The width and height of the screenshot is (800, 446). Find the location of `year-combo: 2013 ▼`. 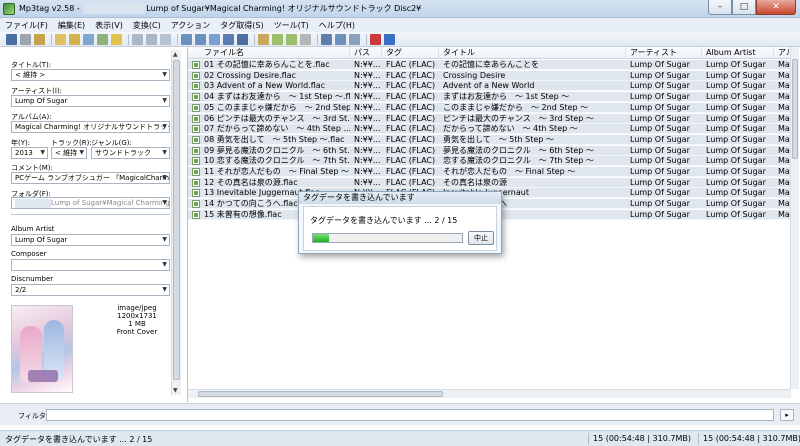

year-combo: 2013 ▼ is located at coordinates (29, 153).